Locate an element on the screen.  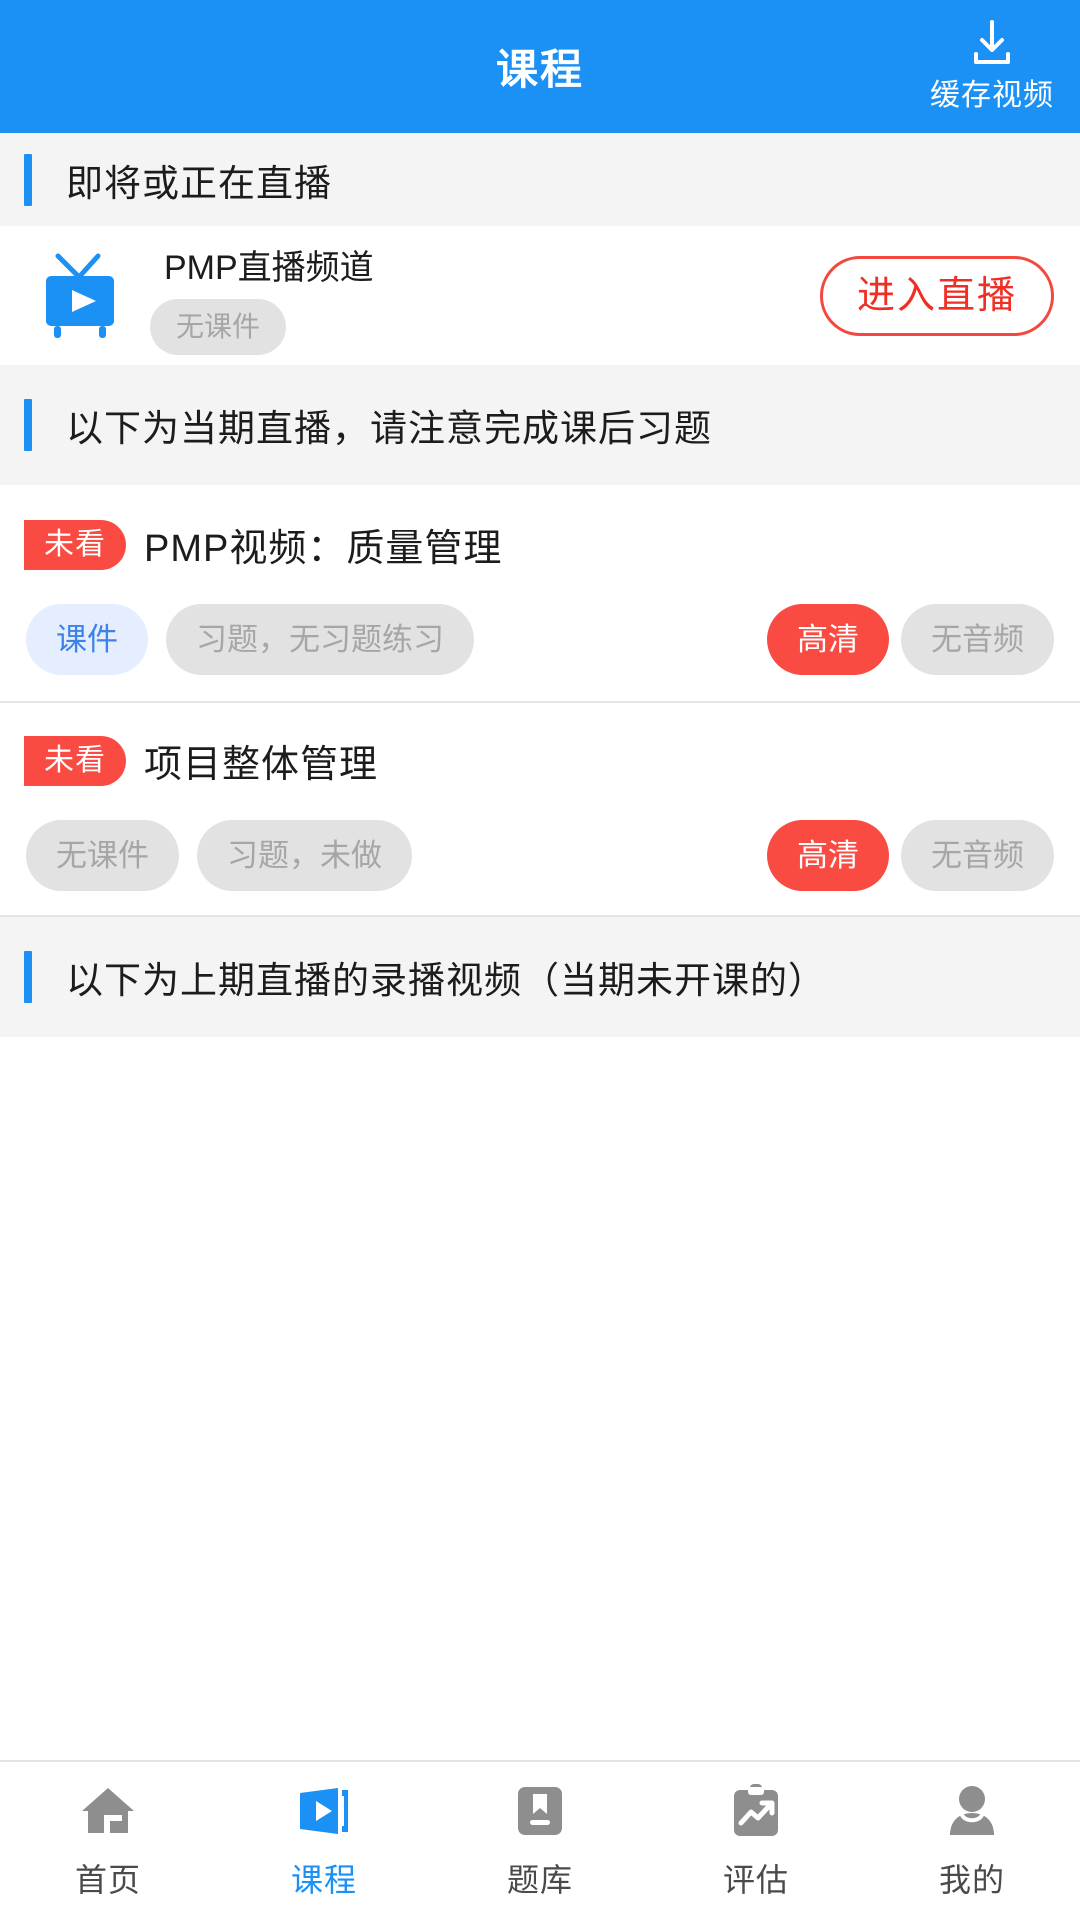
tv-play-icon is located at coordinates (80, 295).